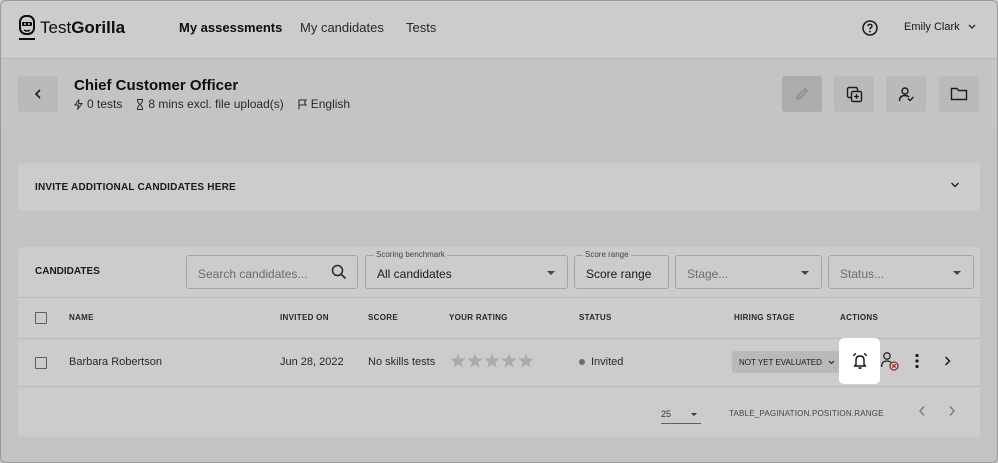 The height and width of the screenshot is (463, 998). What do you see at coordinates (402, 362) in the screenshot?
I see `candidate-score: No skills tests` at bounding box center [402, 362].